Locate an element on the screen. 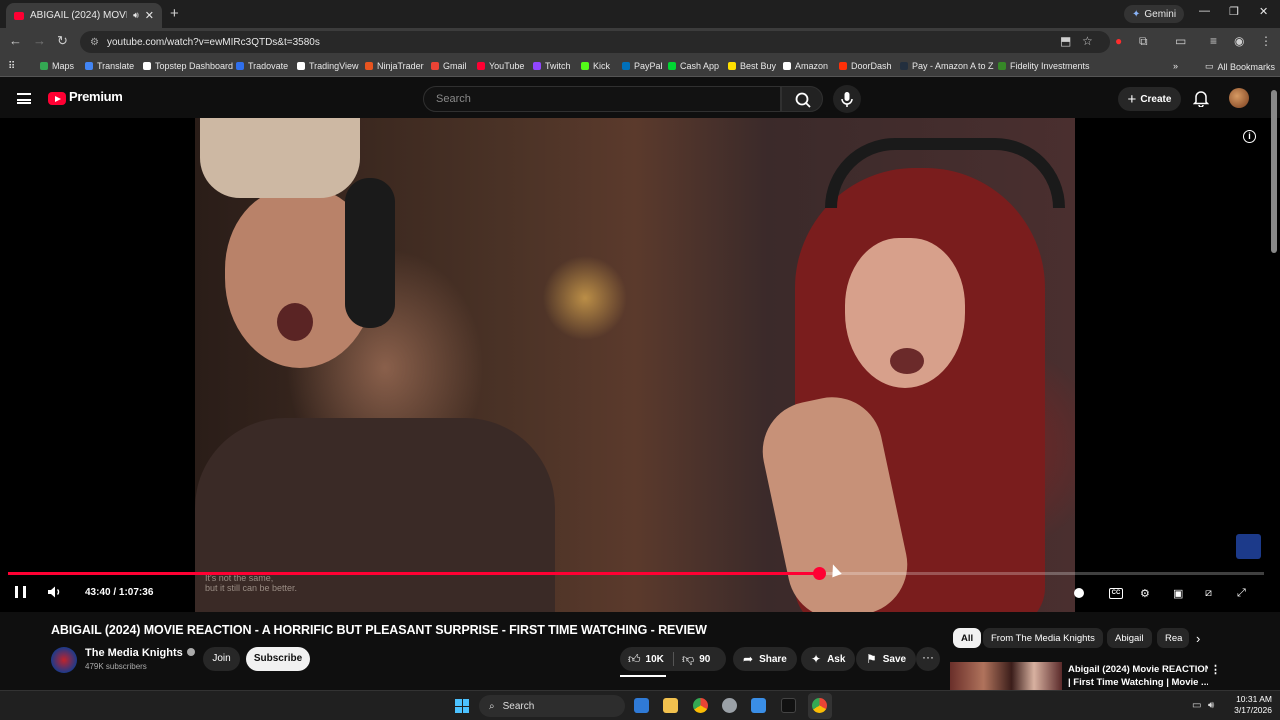  bookmark-youtube: YouTube is located at coordinates (500, 66).